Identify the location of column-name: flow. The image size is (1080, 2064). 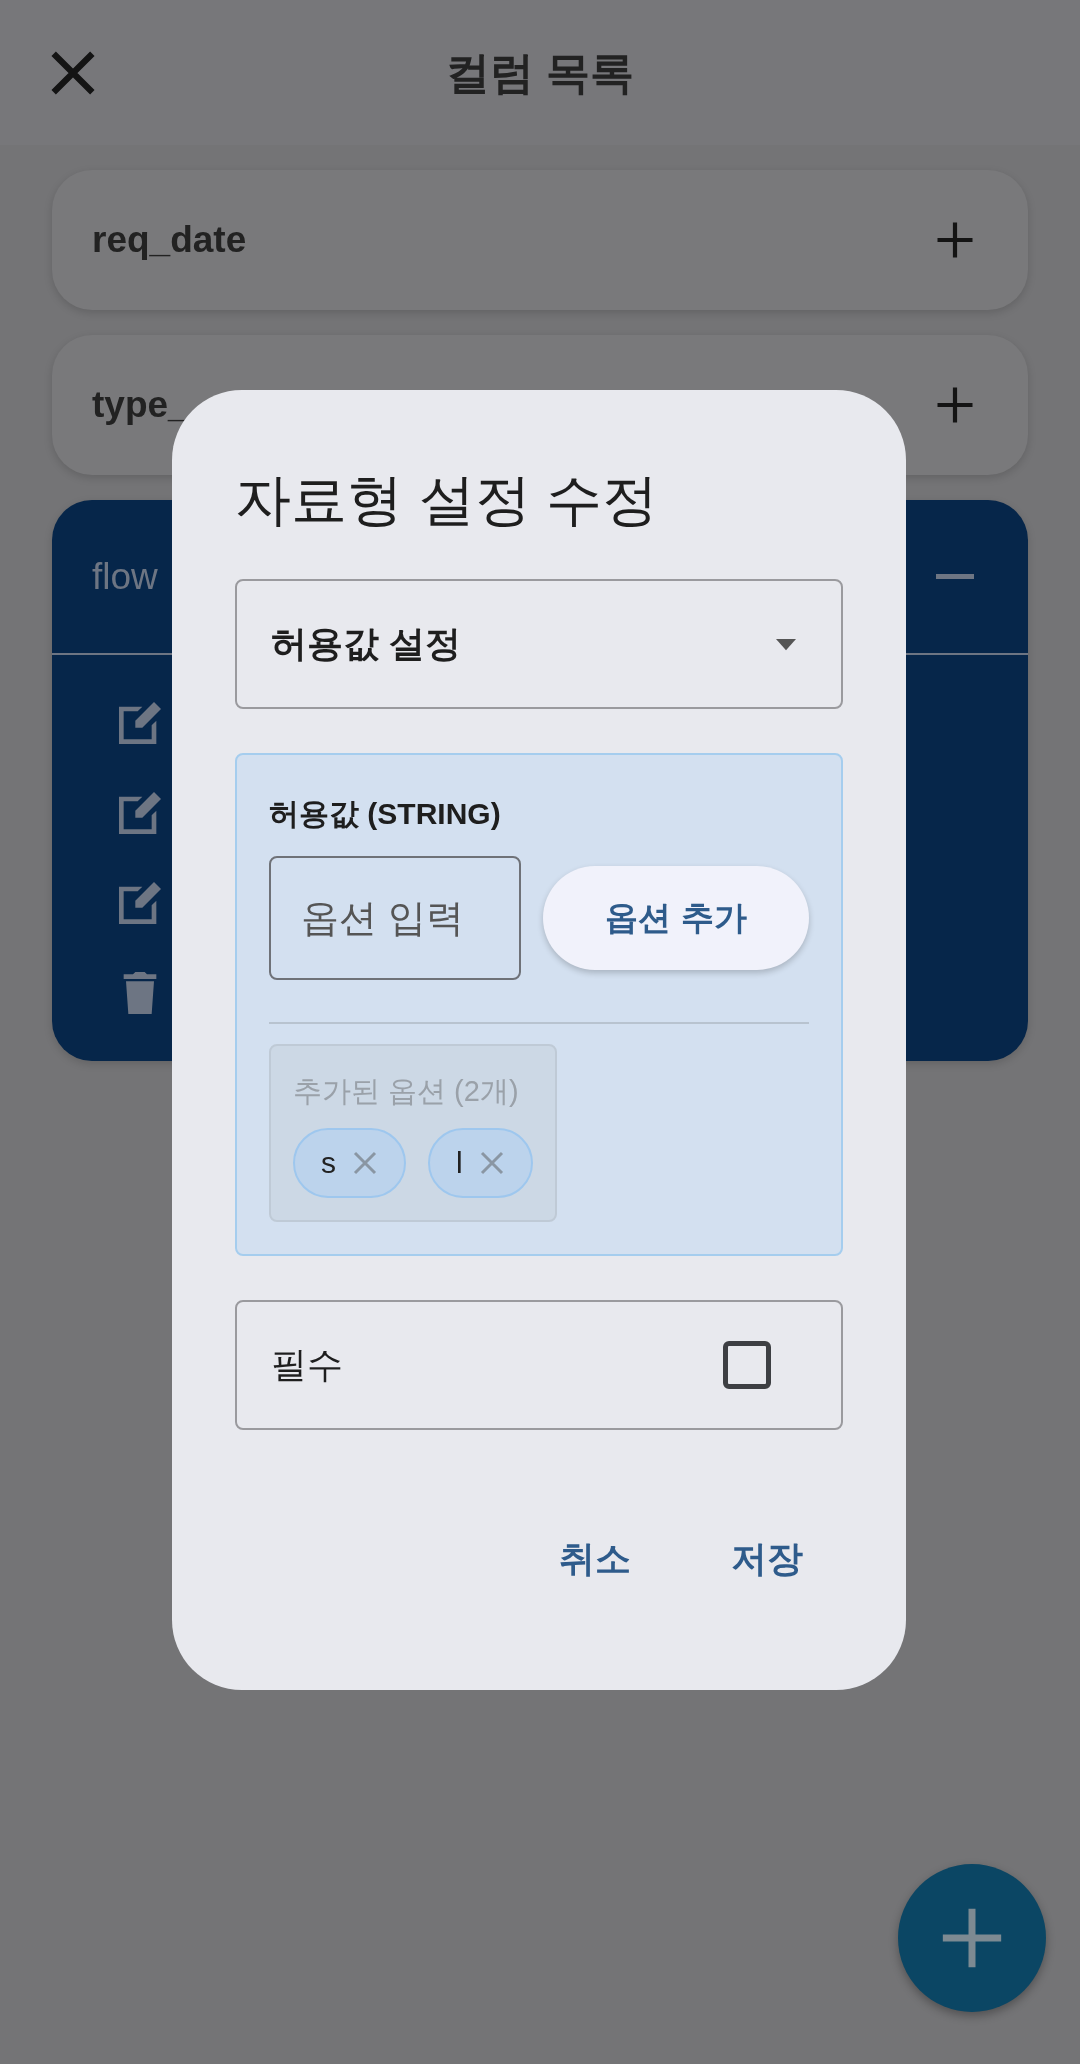
(125, 576).